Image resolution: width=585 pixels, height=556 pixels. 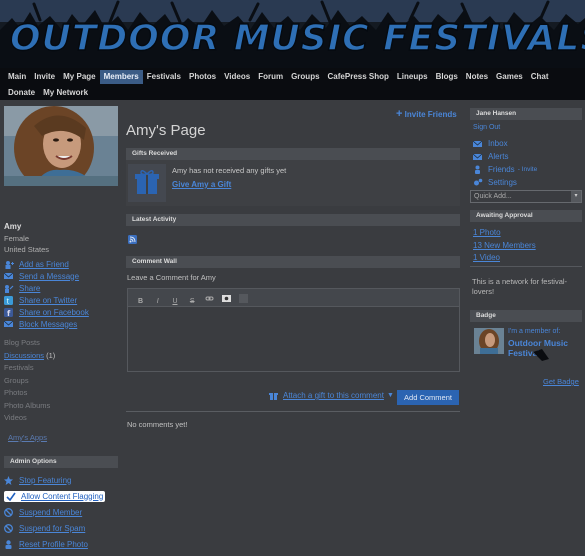 I want to click on friends-link: Friends - Invite, so click(x=505, y=169).